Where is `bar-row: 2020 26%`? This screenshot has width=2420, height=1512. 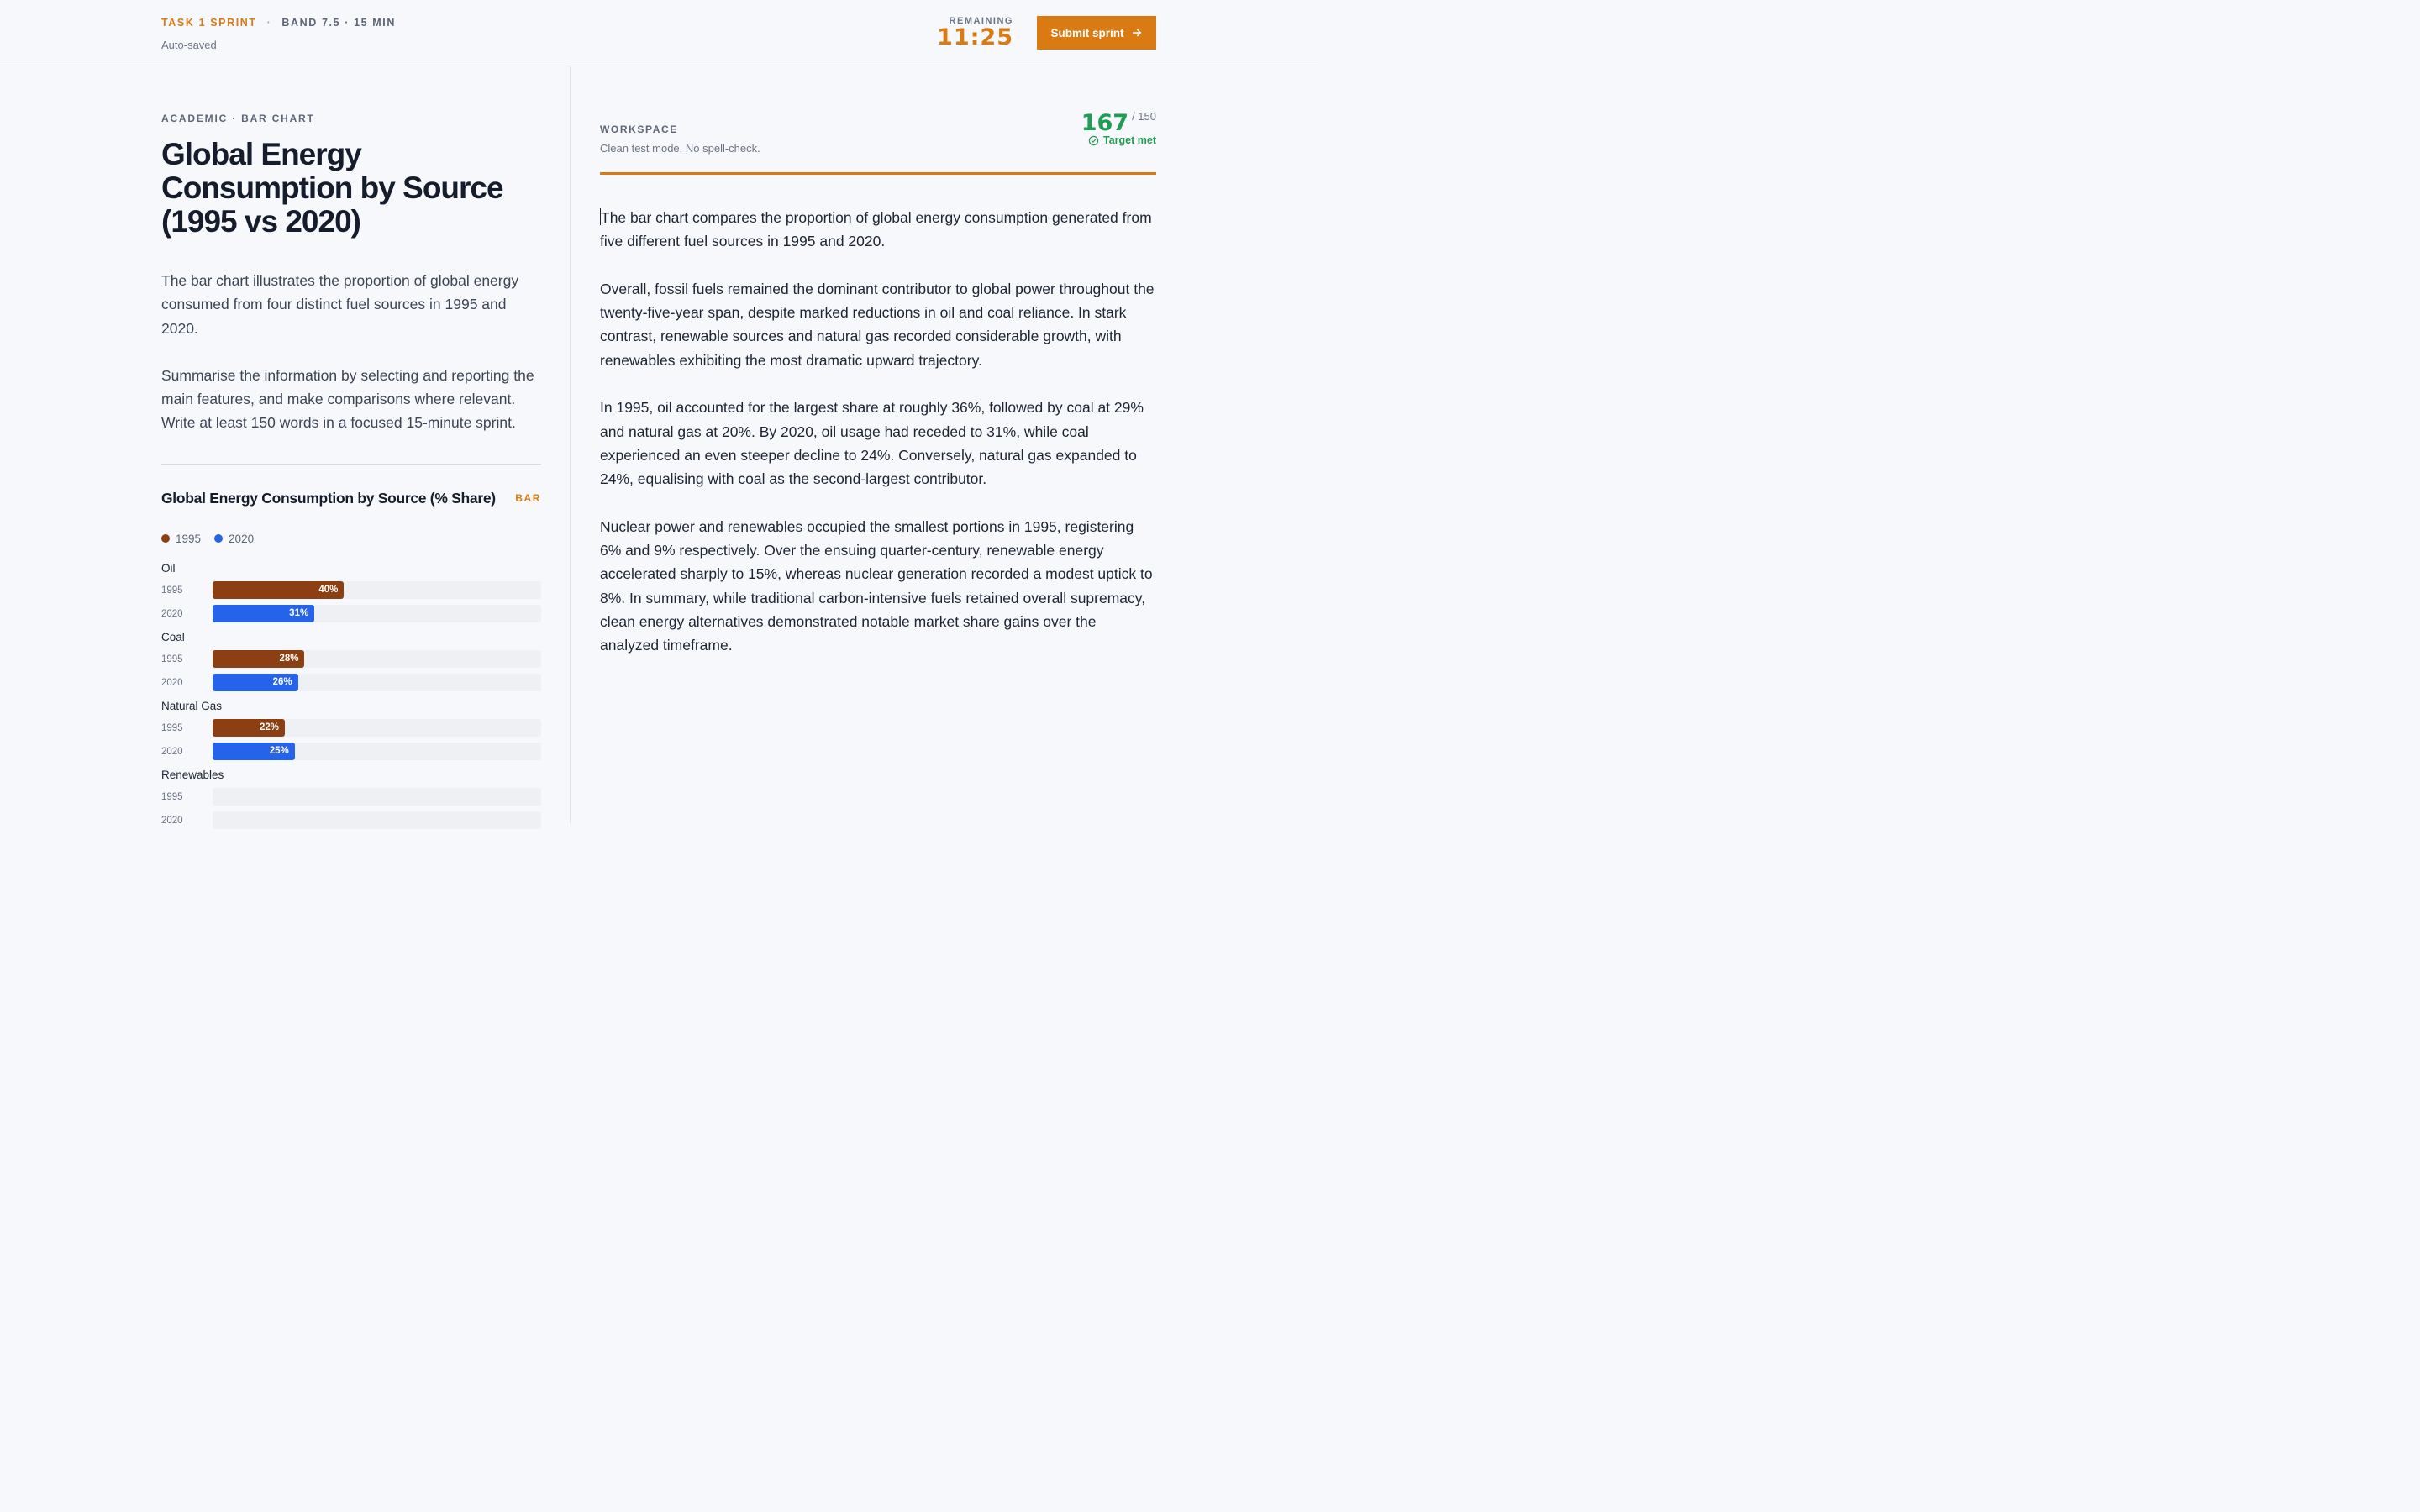 bar-row: 2020 26% is located at coordinates (351, 683).